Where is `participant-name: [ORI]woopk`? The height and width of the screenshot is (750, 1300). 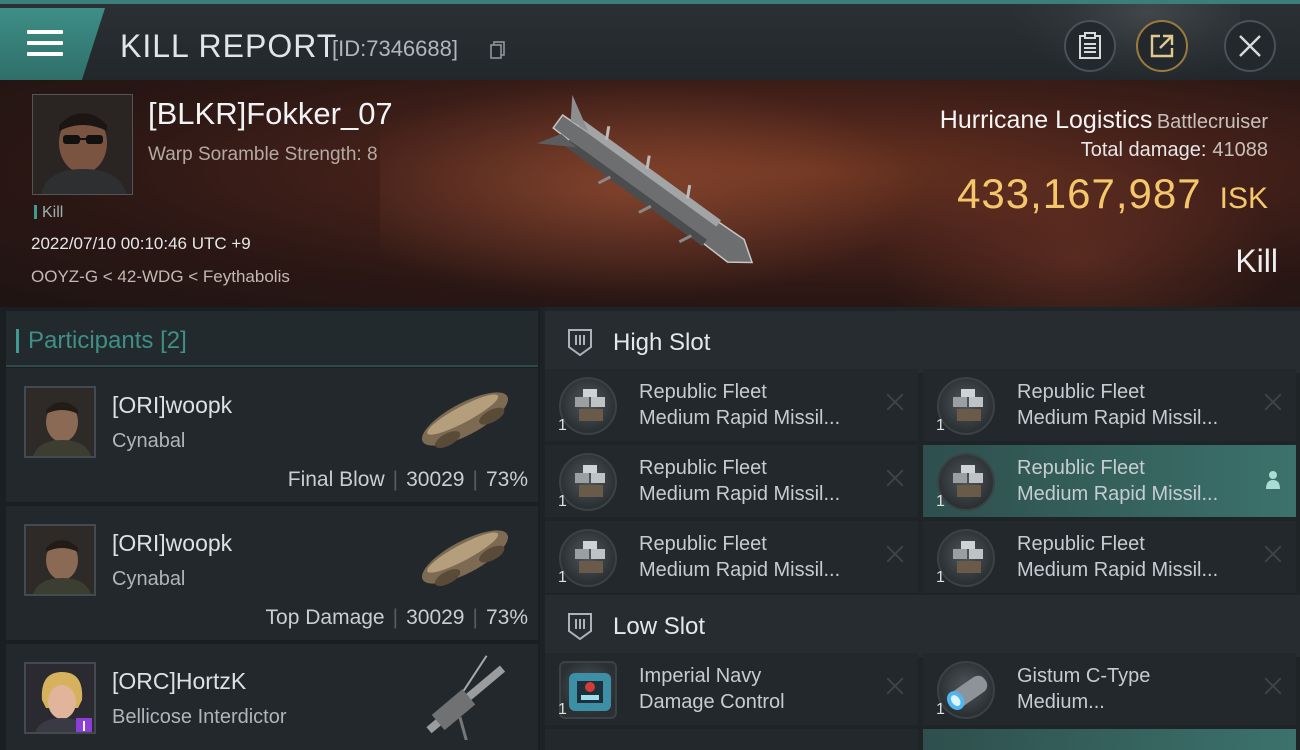 participant-name: [ORI]woopk is located at coordinates (172, 405).